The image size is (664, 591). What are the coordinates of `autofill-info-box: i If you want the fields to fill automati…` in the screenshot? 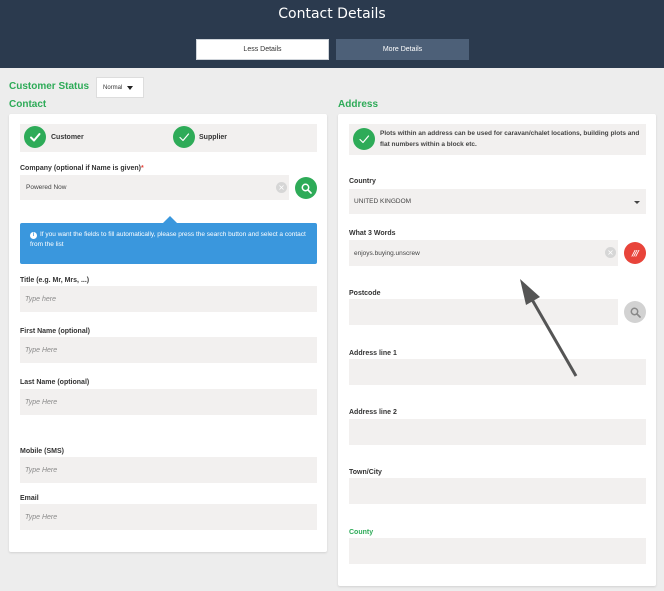 It's located at (168, 240).